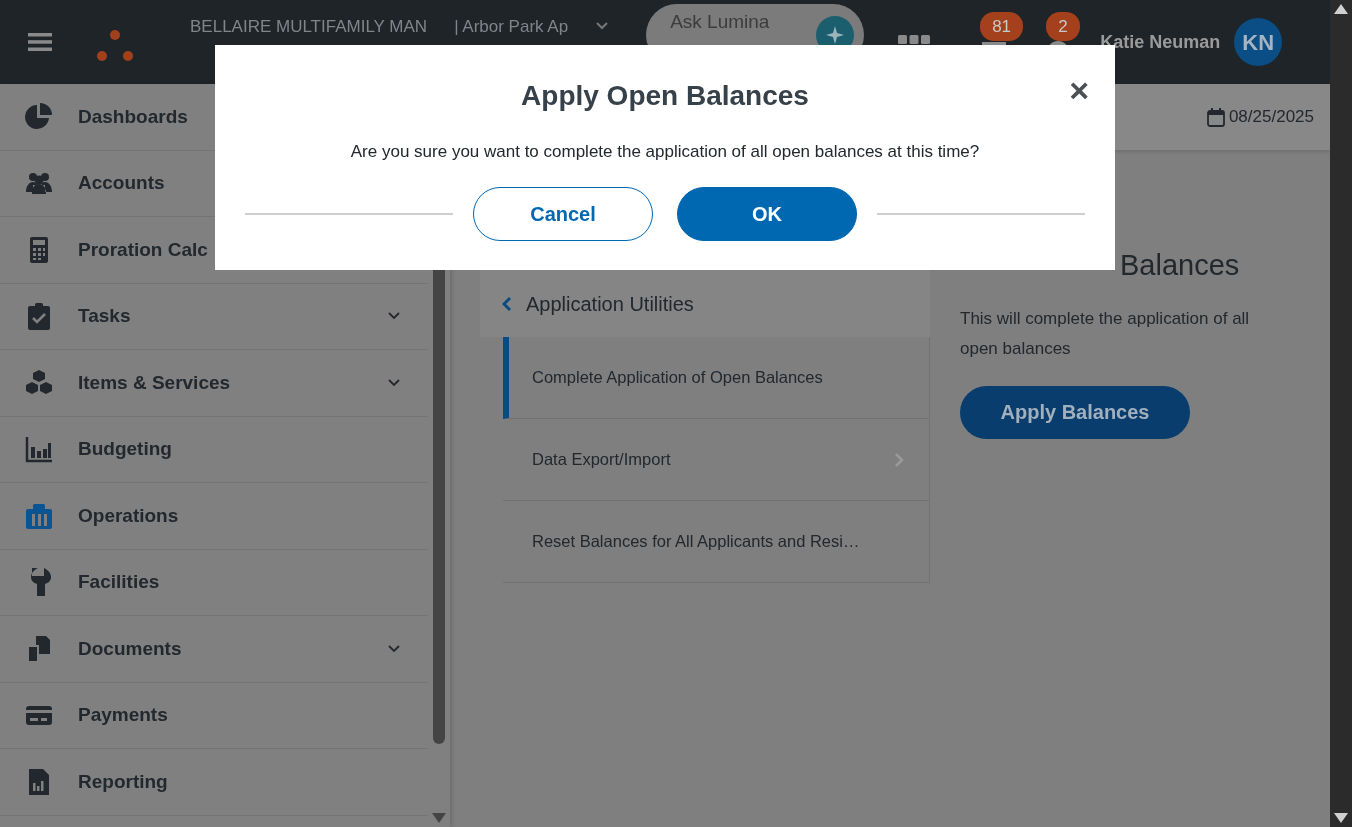 This screenshot has height=827, width=1352. What do you see at coordinates (1341, 818) in the screenshot?
I see `scroll-down-icon` at bounding box center [1341, 818].